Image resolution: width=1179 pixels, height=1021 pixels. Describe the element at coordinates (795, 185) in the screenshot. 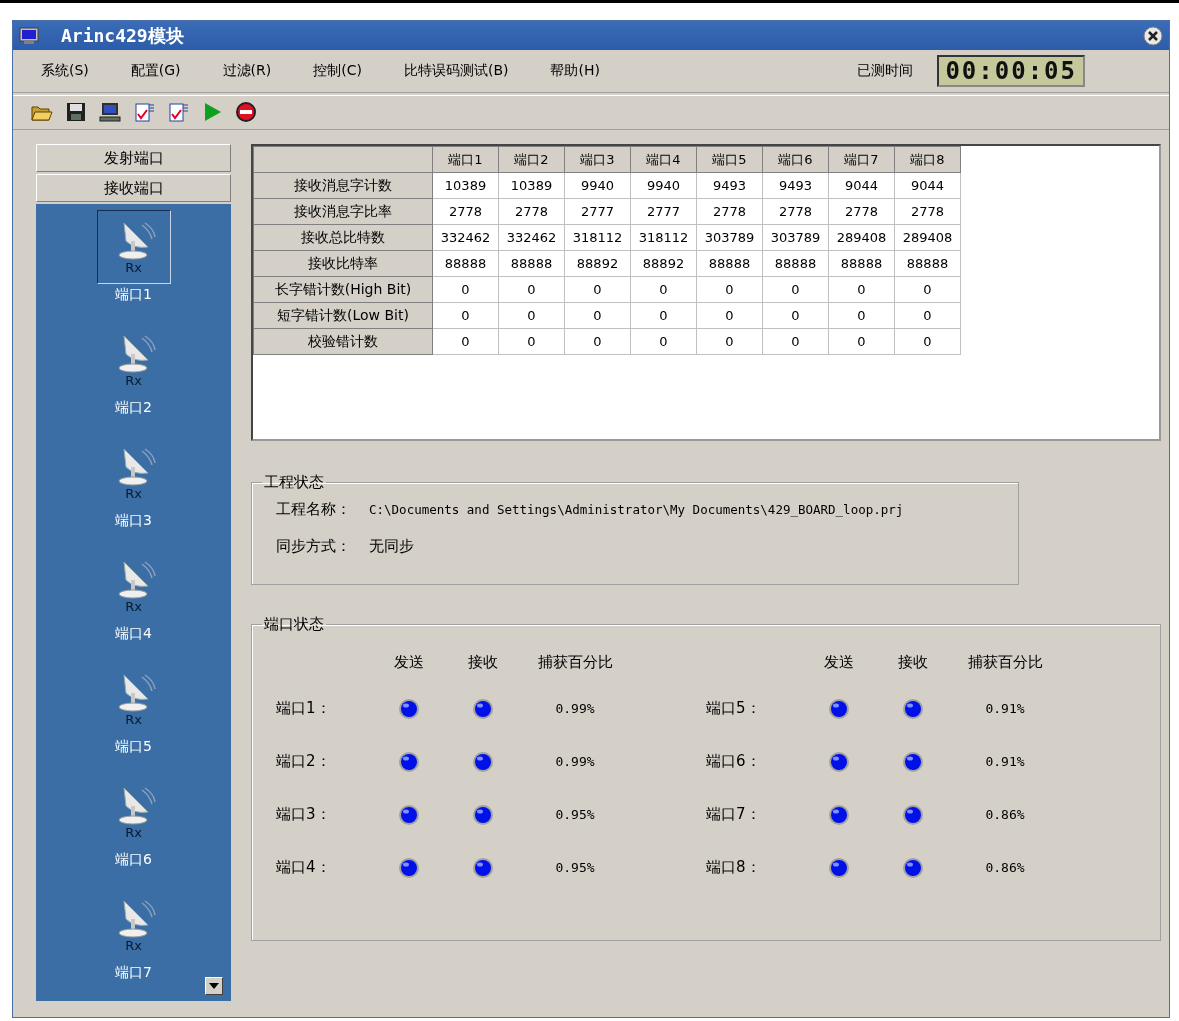

I see `table-cell: 9493` at that location.